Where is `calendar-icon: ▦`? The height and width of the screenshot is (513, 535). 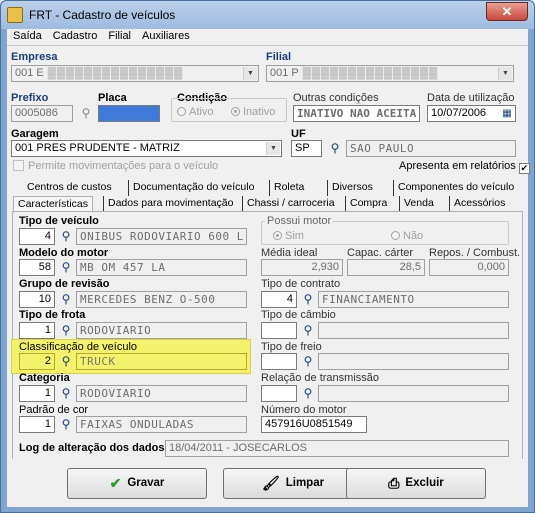
calendar-icon: ▦ is located at coordinates (507, 113).